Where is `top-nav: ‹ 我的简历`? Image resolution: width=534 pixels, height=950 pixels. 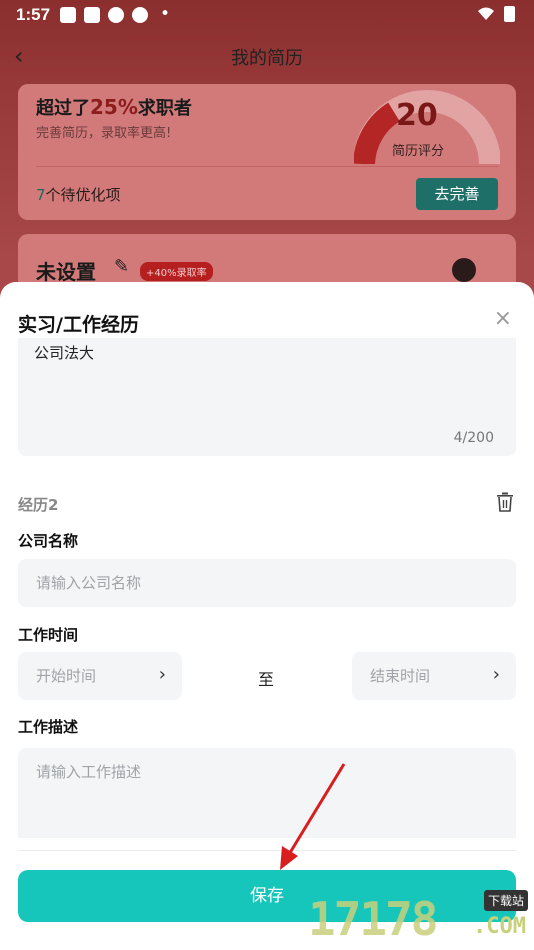 top-nav: ‹ 我的简历 is located at coordinates (267, 56).